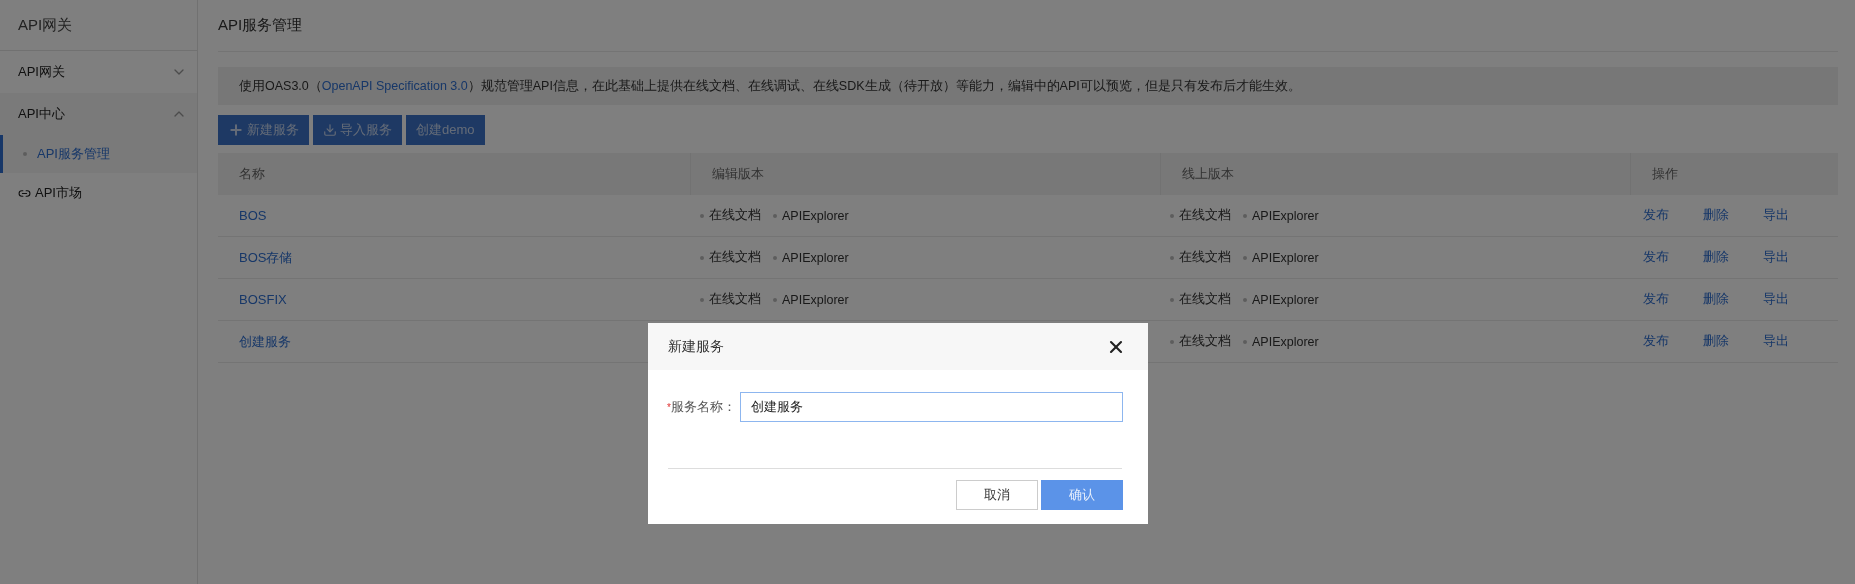 The width and height of the screenshot is (1855, 584). What do you see at coordinates (702, 407) in the screenshot?
I see `field-label: *服务名称：` at bounding box center [702, 407].